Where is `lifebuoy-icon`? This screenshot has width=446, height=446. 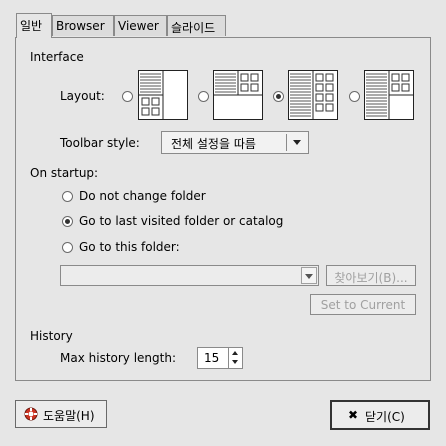
lifebuoy-icon is located at coordinates (31, 414).